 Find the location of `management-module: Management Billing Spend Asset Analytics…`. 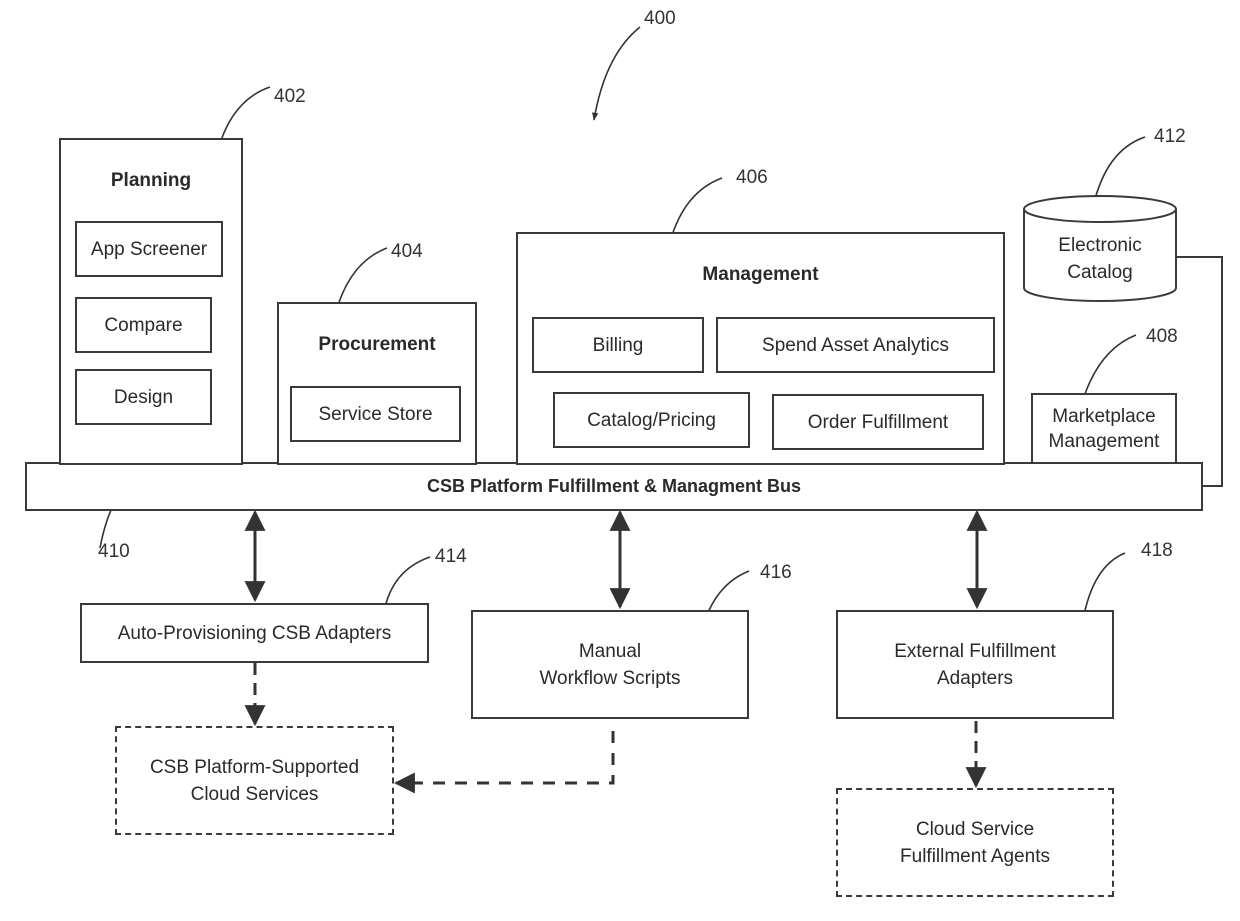

management-module: Management Billing Spend Asset Analytics… is located at coordinates (760, 348).